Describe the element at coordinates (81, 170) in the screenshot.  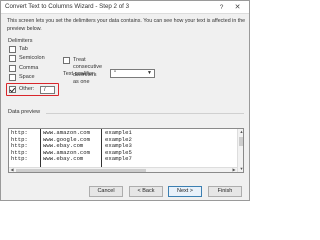
I see `horizontal-scroll-thumb` at that location.